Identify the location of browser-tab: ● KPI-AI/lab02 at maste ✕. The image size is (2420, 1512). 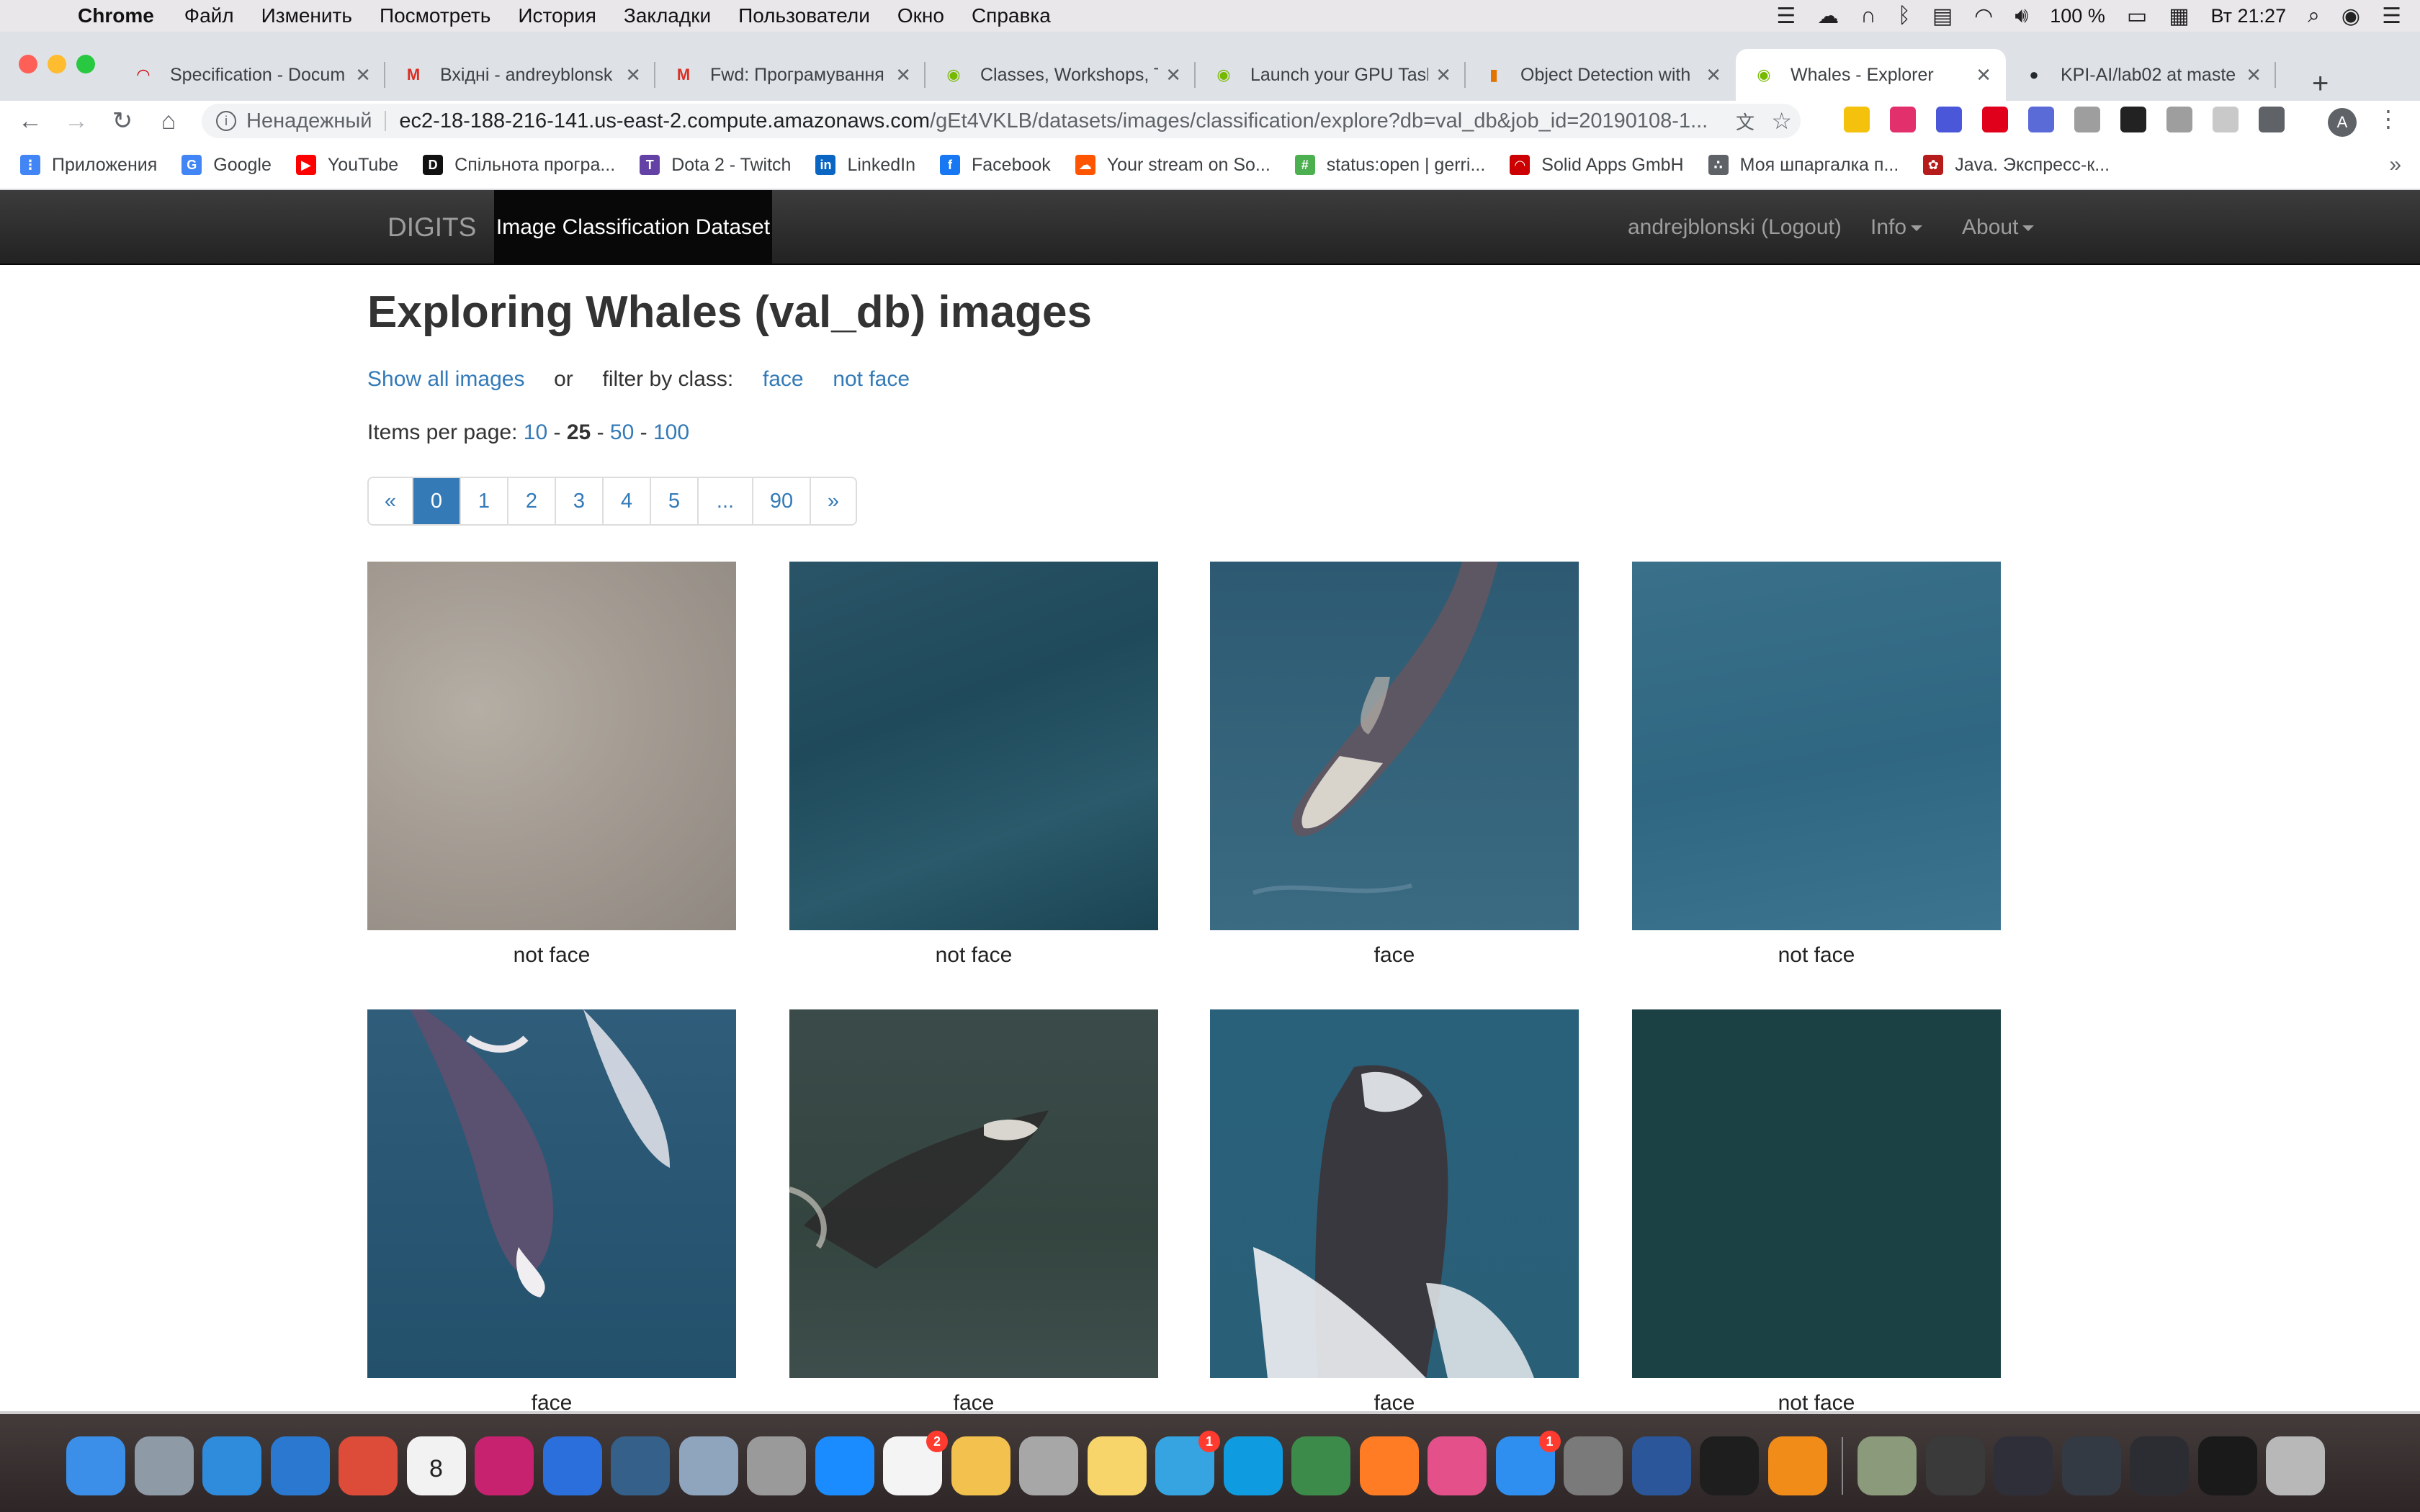
(2141, 75).